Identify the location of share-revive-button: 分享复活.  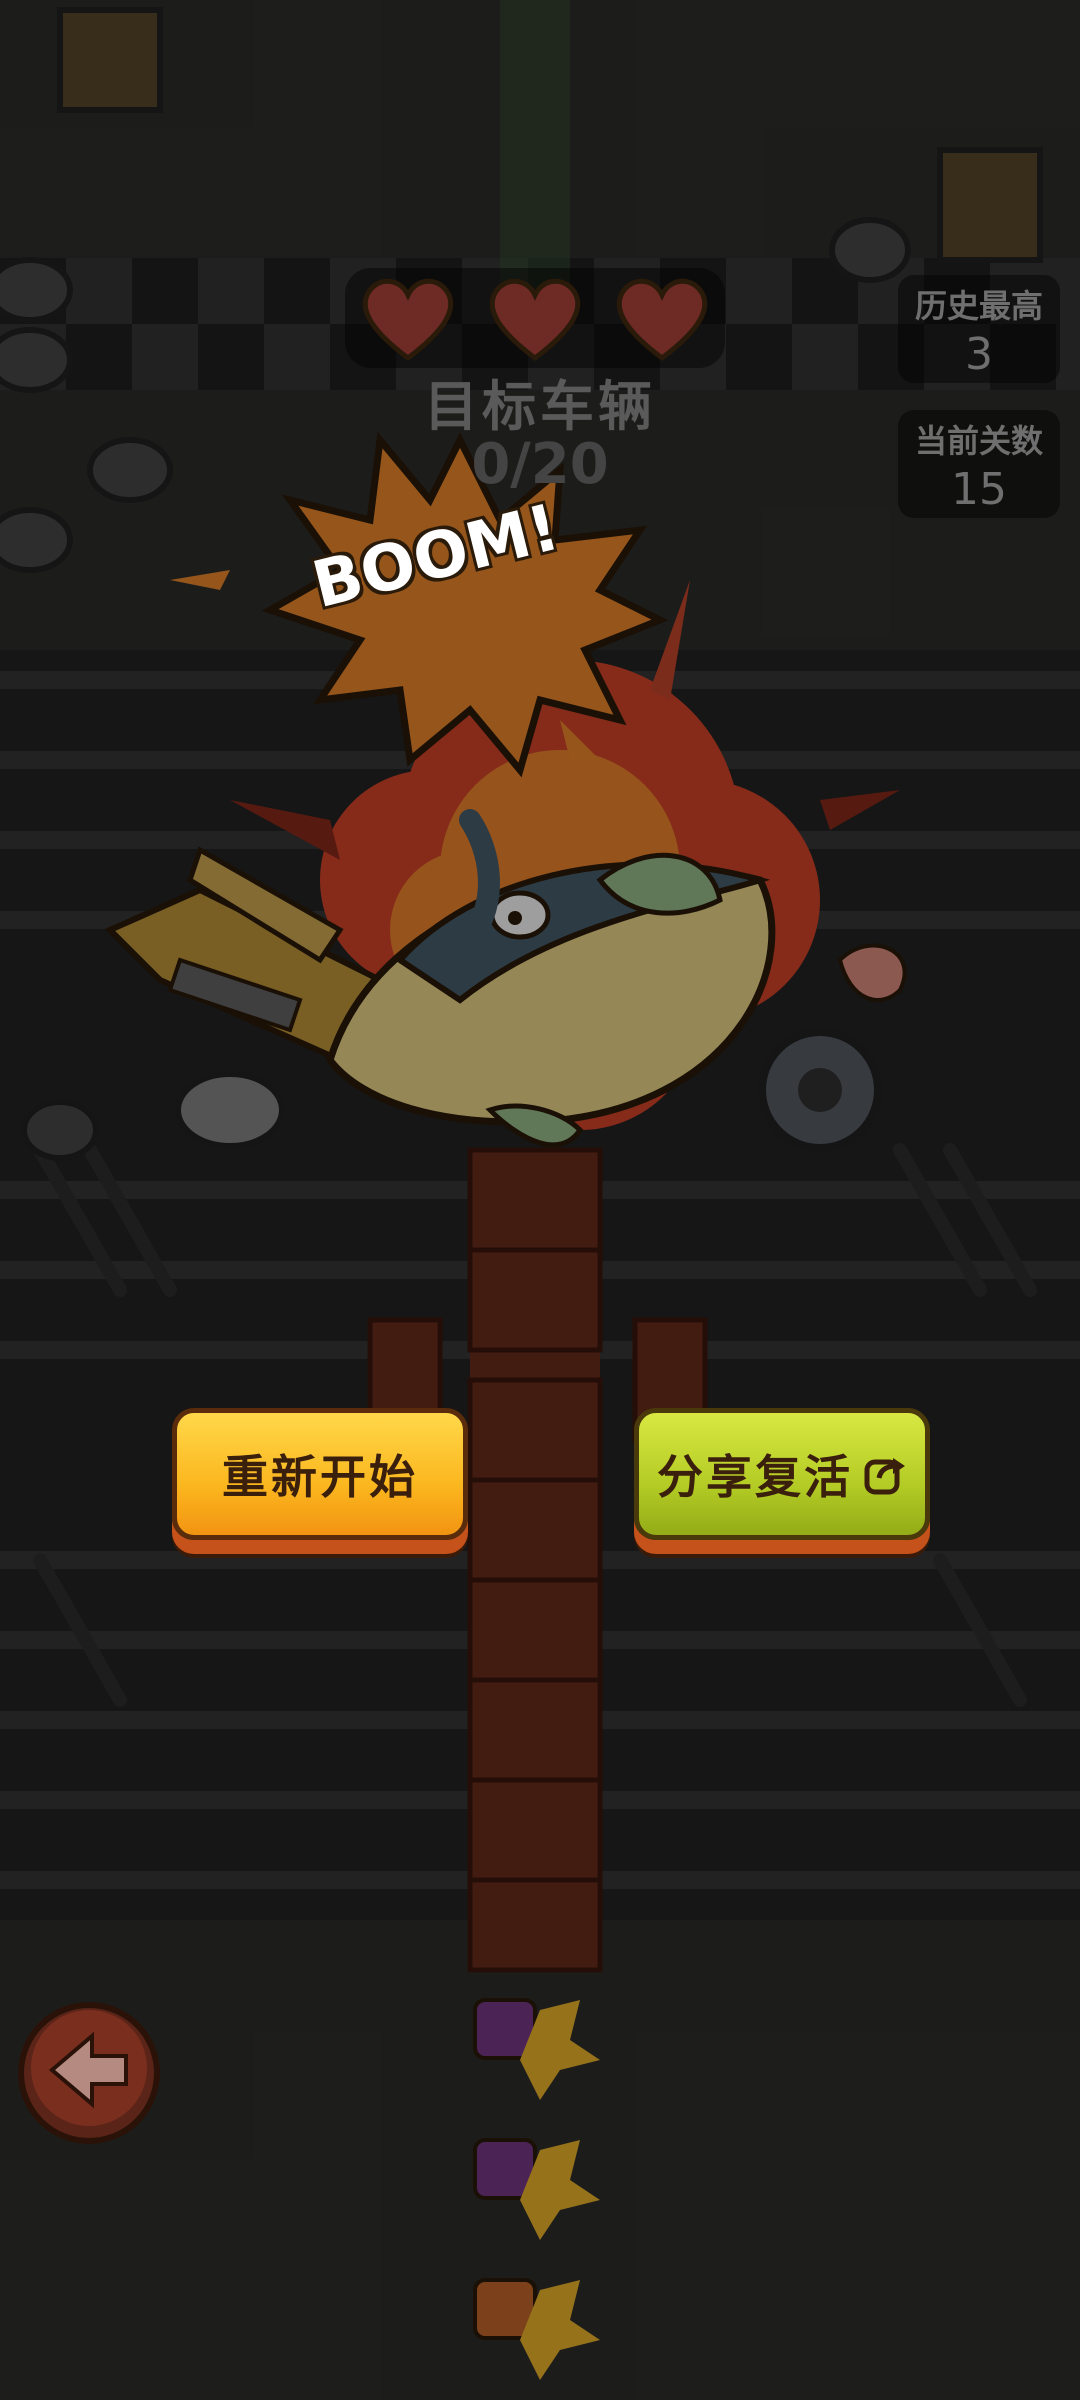
(782, 1474).